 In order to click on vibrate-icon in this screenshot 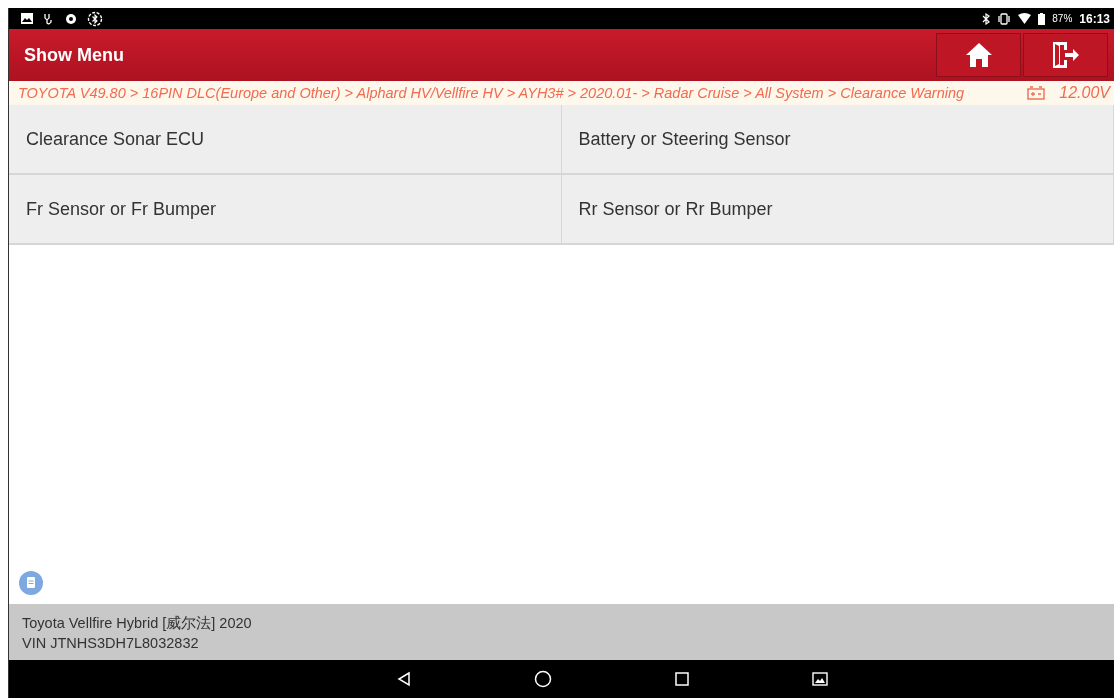, I will do `click(1004, 18)`.